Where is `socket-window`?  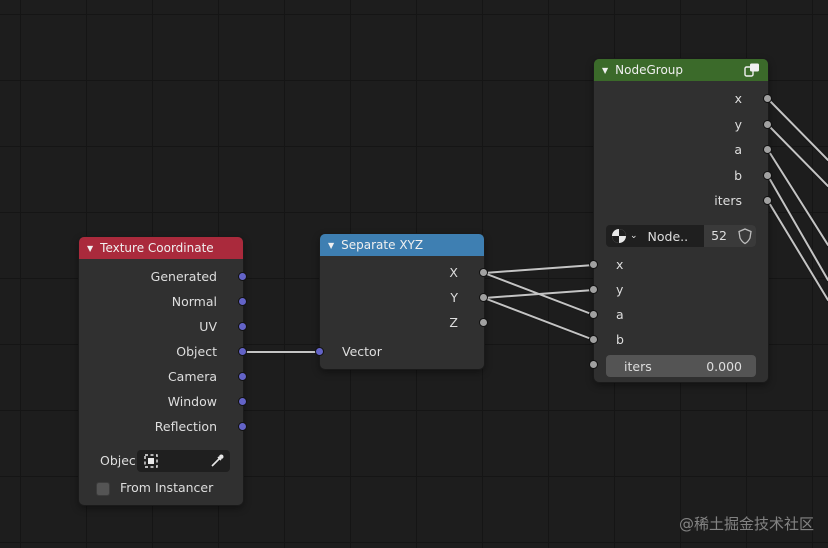
socket-window is located at coordinates (242, 401).